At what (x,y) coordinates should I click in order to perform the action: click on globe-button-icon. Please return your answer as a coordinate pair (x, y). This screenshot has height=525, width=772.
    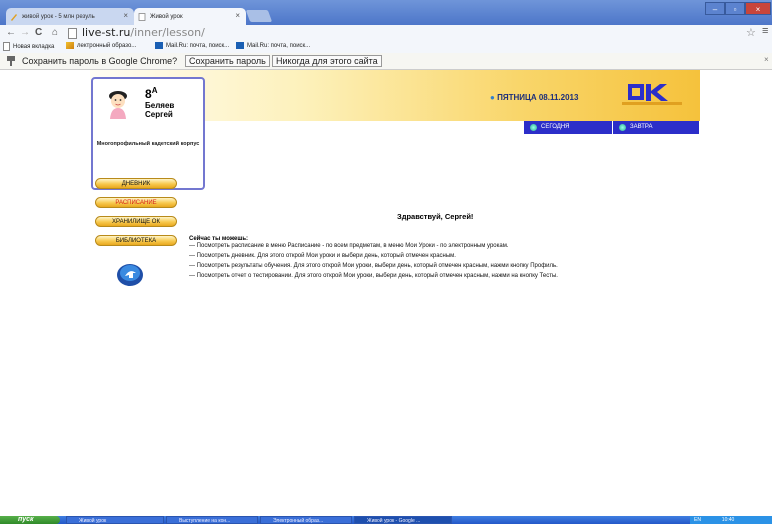
    Looking at the image, I should click on (130, 275).